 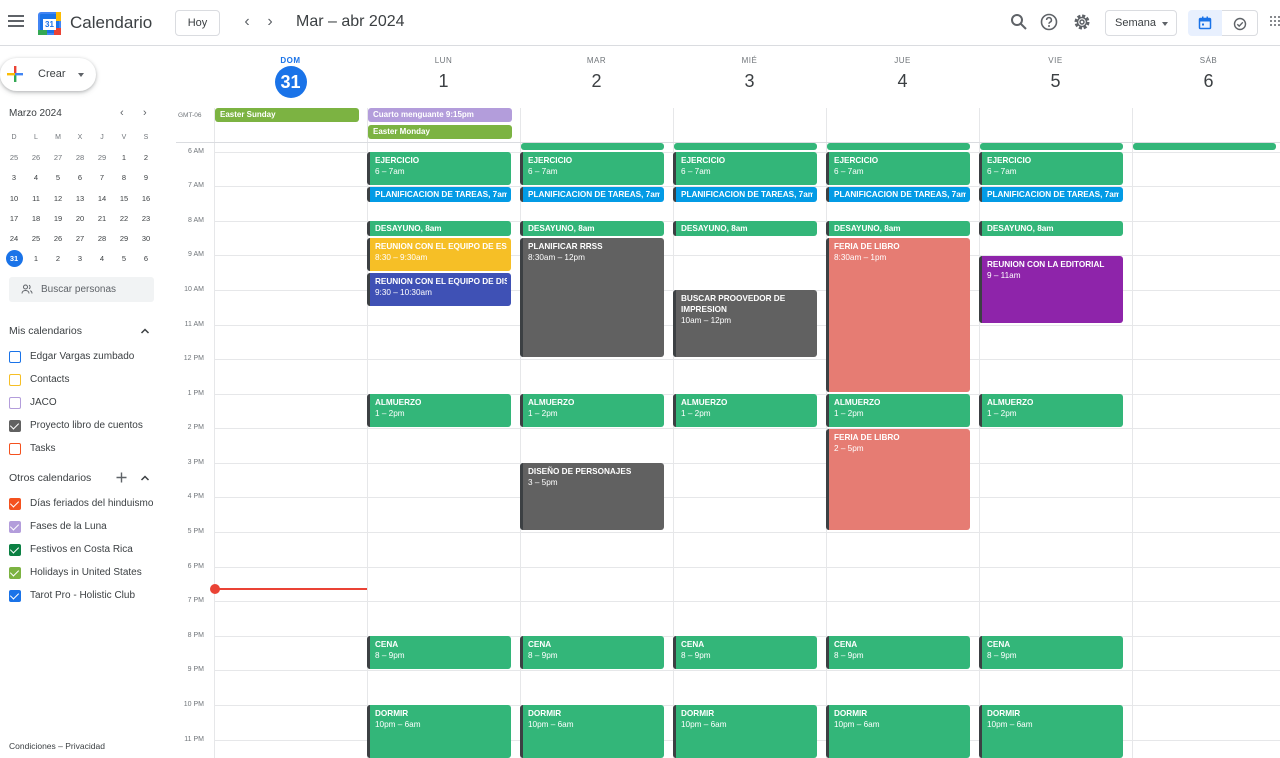 What do you see at coordinates (247, 22) in the screenshot?
I see `previous-week-button: ‹` at bounding box center [247, 22].